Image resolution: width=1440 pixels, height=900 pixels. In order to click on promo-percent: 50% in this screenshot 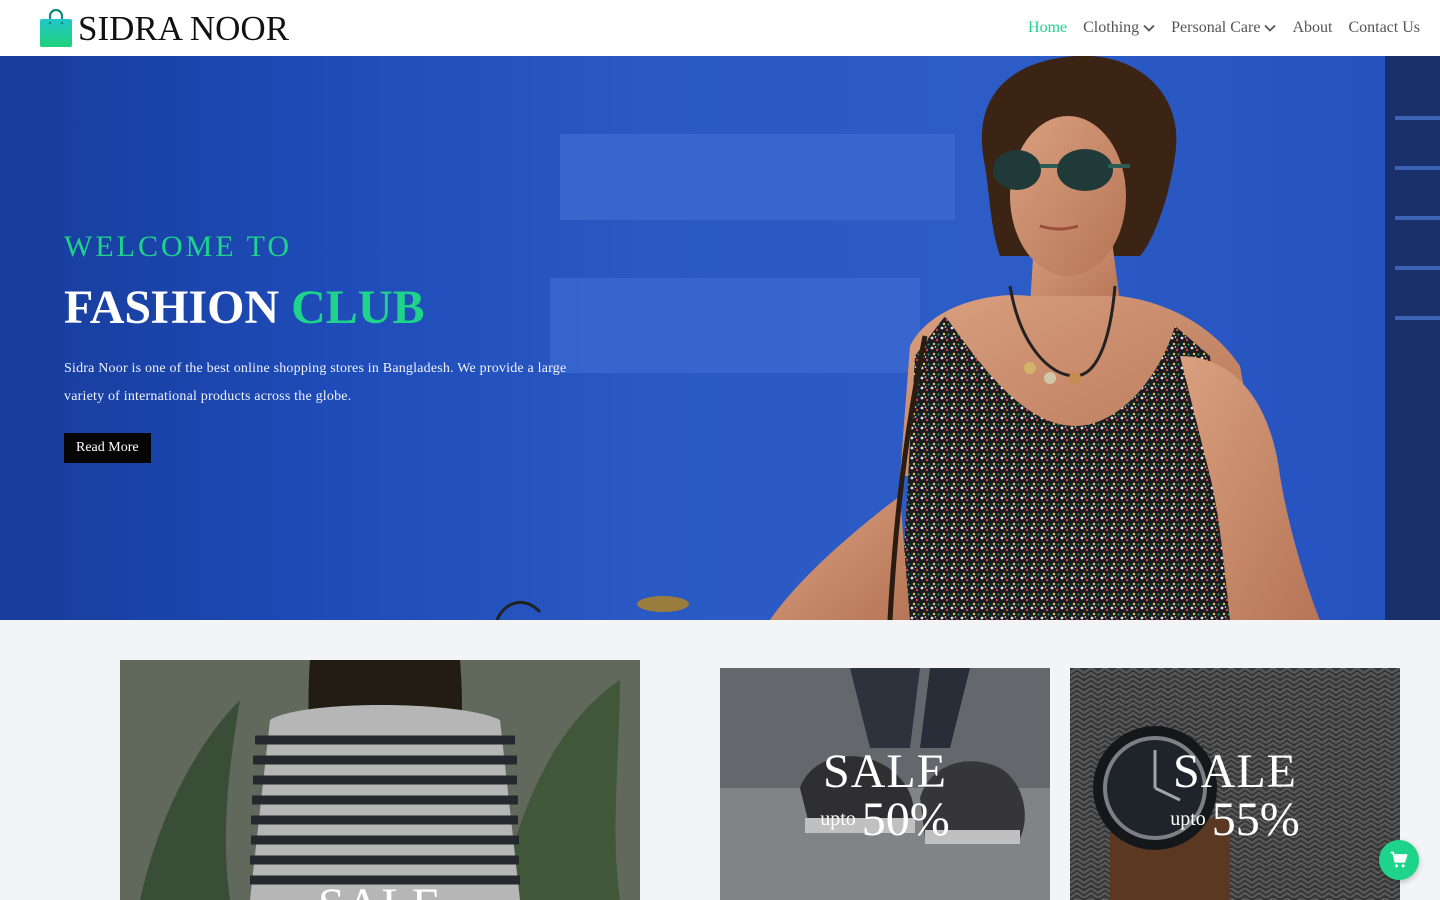, I will do `click(905, 819)`.